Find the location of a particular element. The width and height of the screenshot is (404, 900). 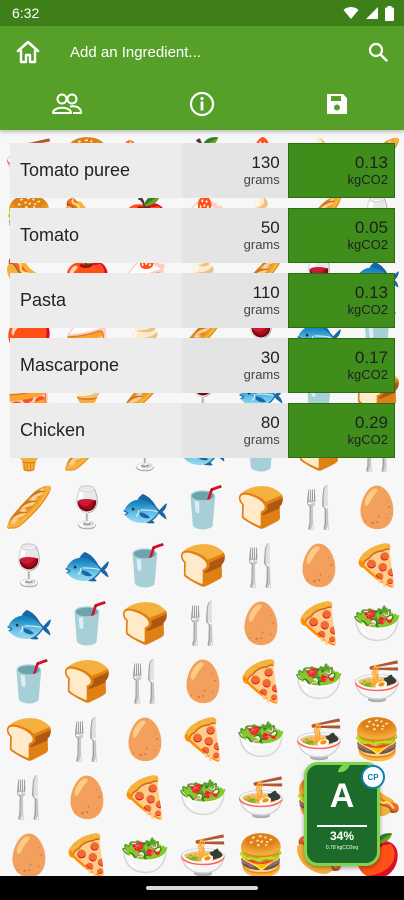

info-icon is located at coordinates (202, 104).